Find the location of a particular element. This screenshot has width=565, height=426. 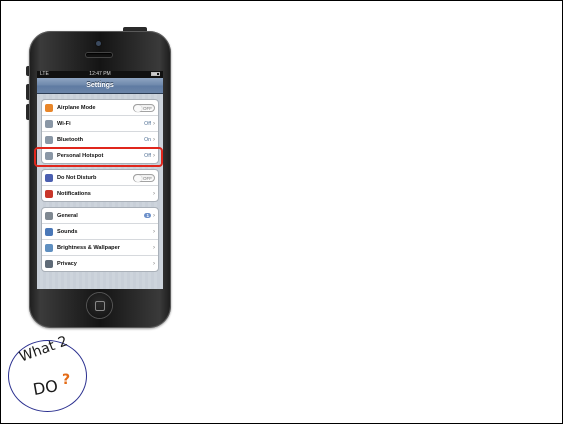

settings-row-label: Brightness & Wallpaper is located at coordinates (88, 247).